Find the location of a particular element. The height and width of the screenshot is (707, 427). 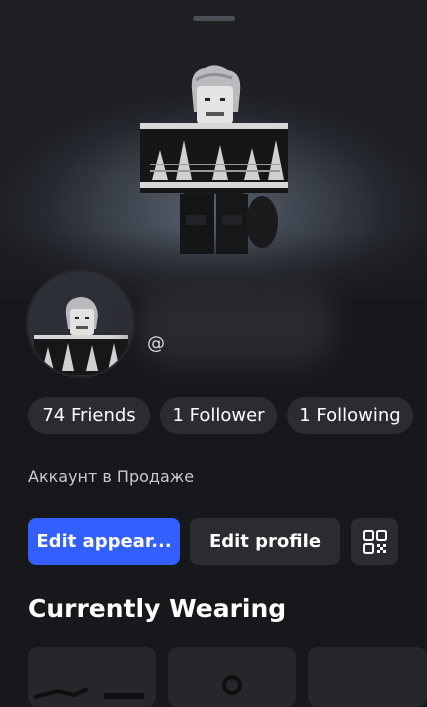

qr-code-button is located at coordinates (374, 541).